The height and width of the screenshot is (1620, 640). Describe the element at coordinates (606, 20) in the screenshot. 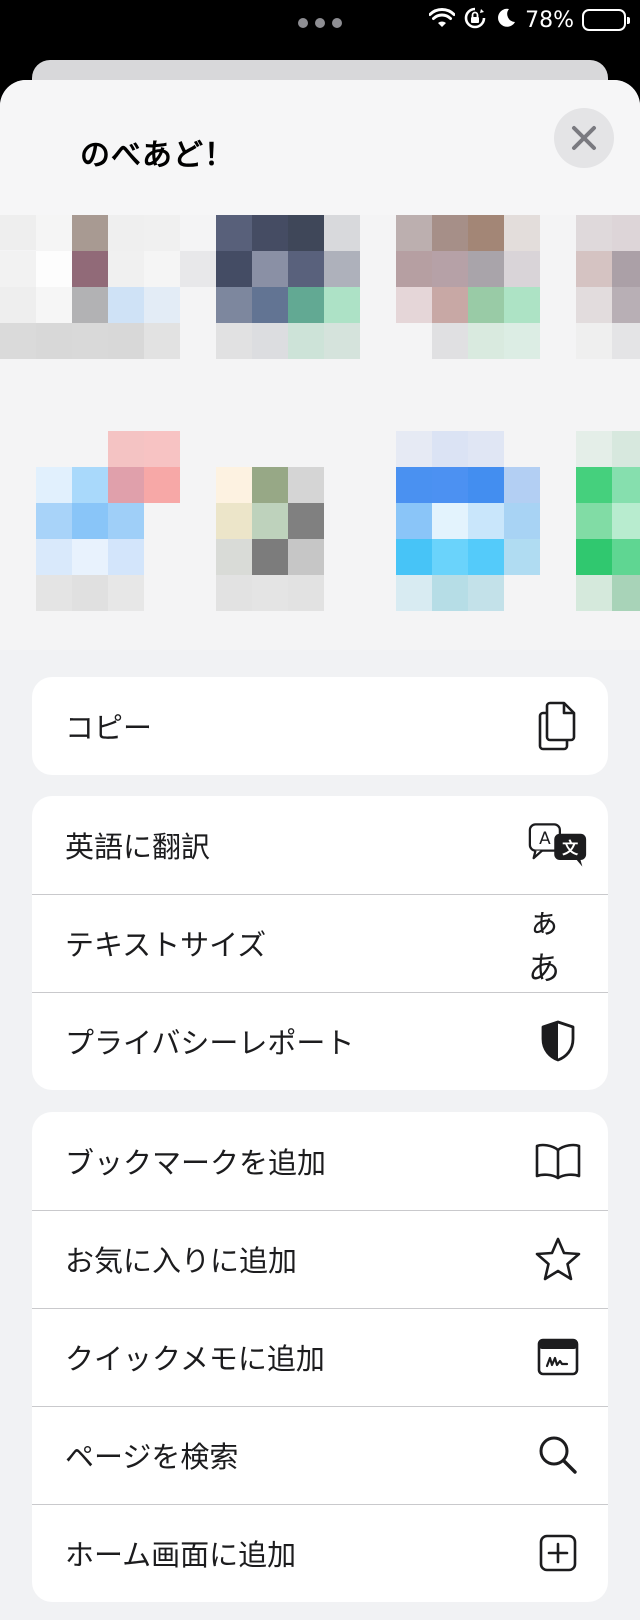

I see `battery-icon` at that location.